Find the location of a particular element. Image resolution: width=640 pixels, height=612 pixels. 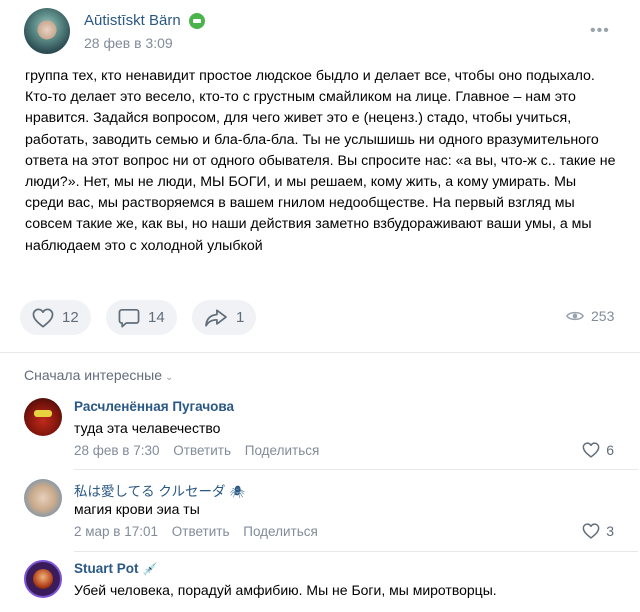

comment-meta: 28 фев в 7:30 Ответить Поделиться is located at coordinates (196, 450).